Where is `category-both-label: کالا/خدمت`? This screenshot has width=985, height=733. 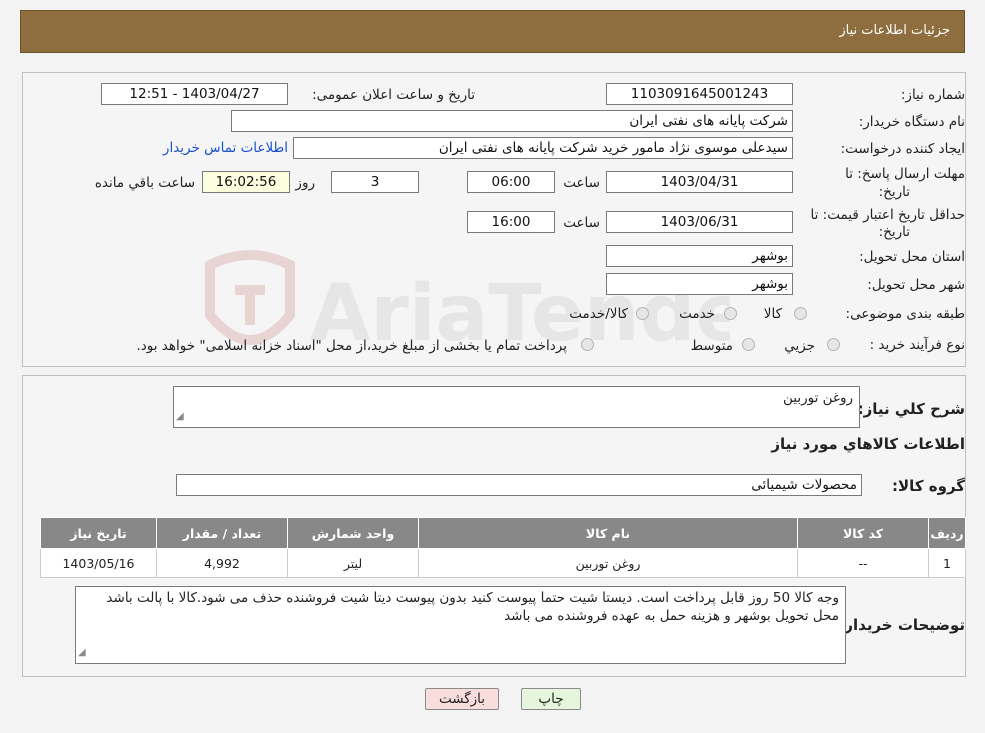 category-both-label: کالا/خدمت is located at coordinates (598, 314).